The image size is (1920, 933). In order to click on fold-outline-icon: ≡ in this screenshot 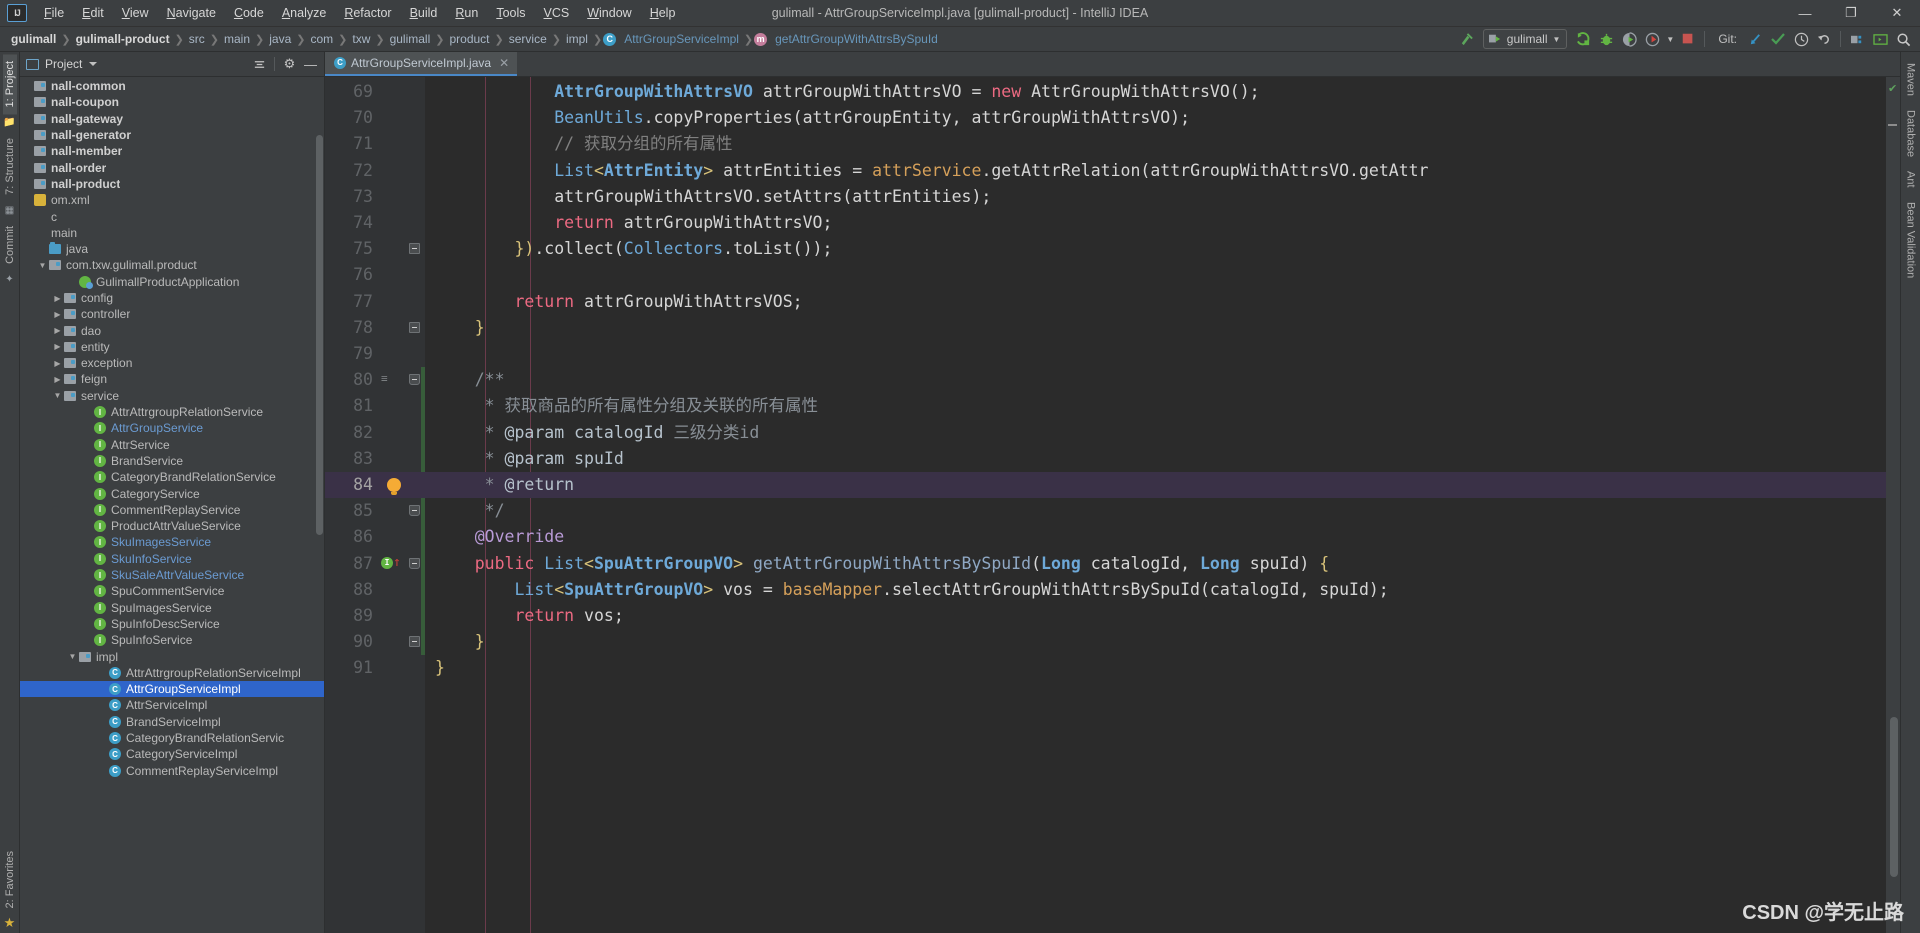, I will do `click(386, 378)`.